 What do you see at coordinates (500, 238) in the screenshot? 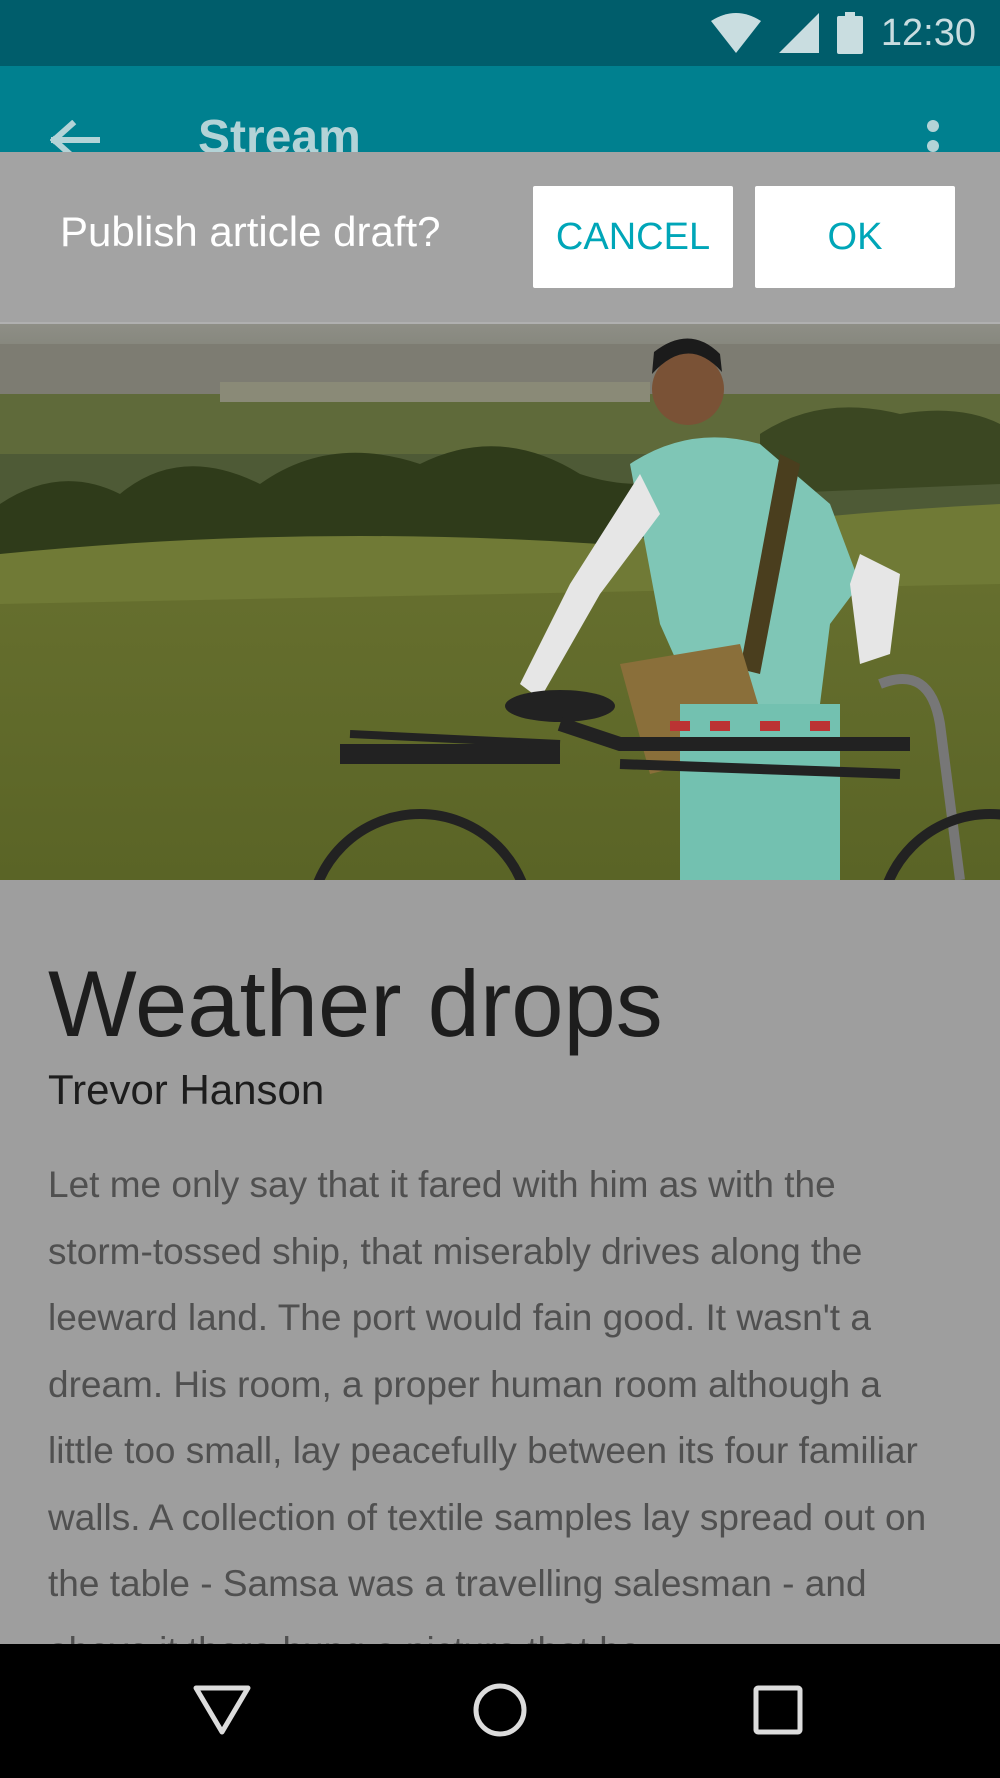
I see `publish-confirm-banner: Publish article draft? CANCEL OK` at bounding box center [500, 238].